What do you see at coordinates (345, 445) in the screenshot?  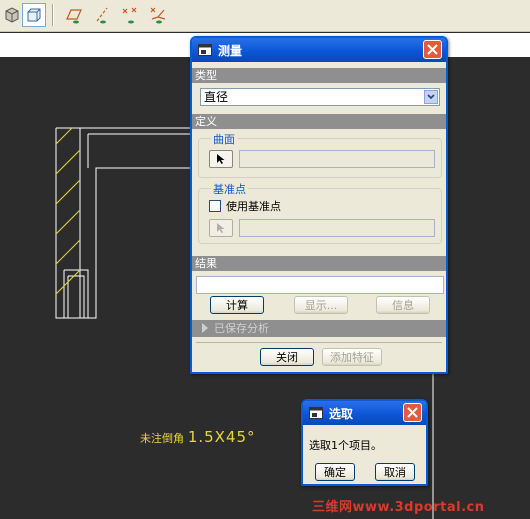 I see `select-message: 选取1个项目。` at bounding box center [345, 445].